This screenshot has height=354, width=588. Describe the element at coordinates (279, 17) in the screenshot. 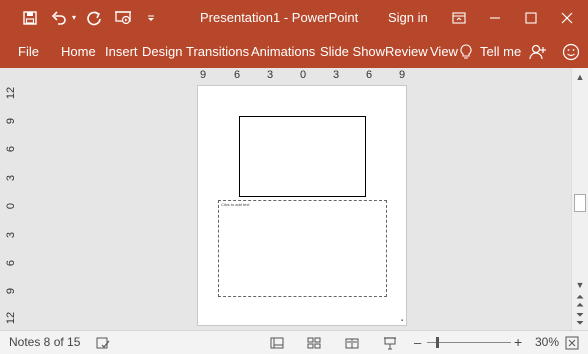

I see `window-title: Presentation1 - PowerPoint` at that location.